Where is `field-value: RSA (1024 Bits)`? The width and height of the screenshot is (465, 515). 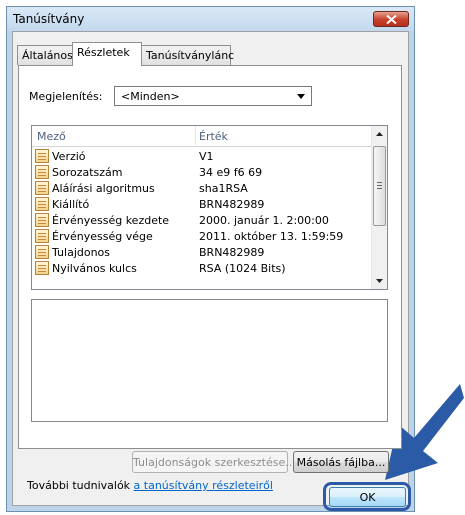 field-value: RSA (1024 Bits) is located at coordinates (242, 268).